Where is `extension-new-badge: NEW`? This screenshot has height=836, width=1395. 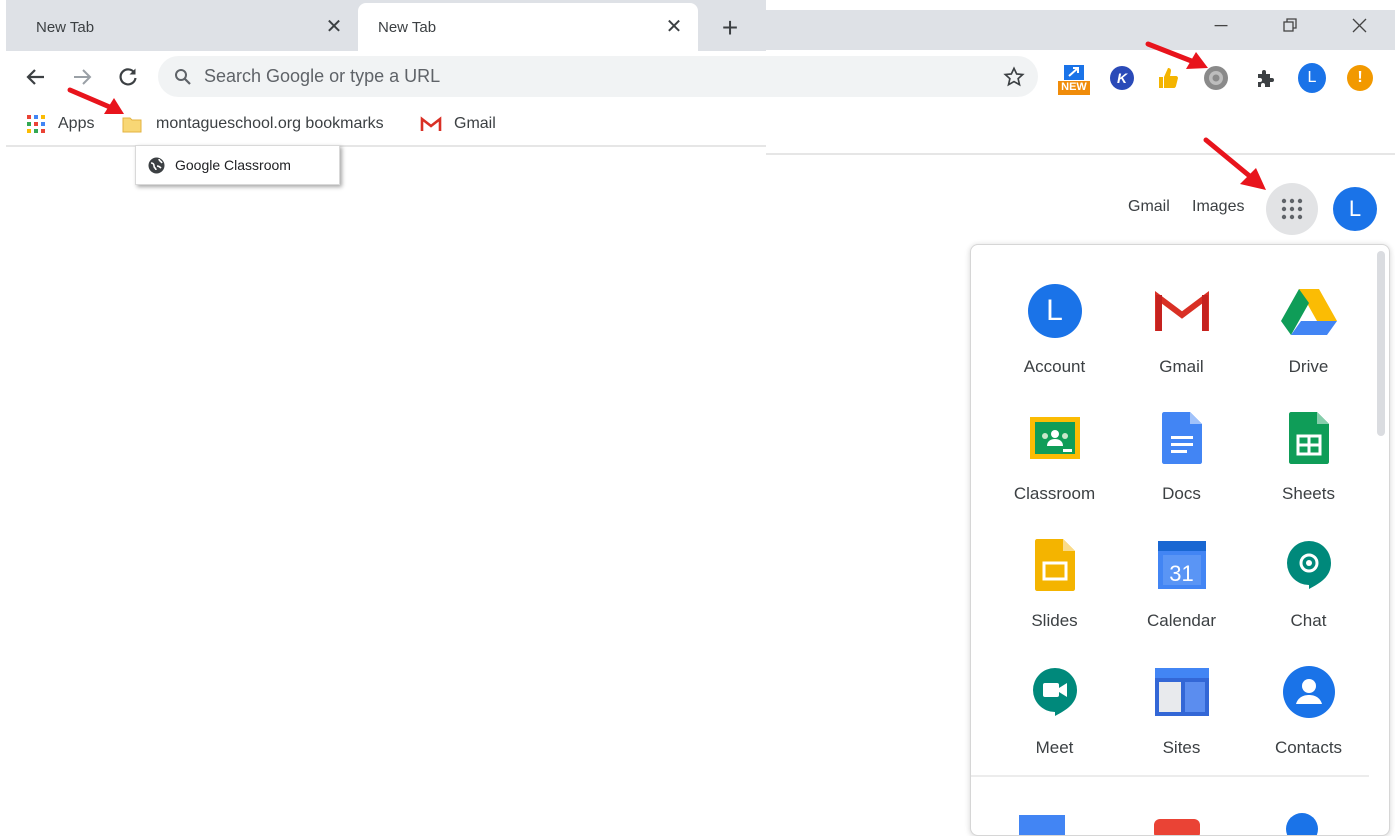
extension-new-badge: NEW is located at coordinates (1074, 80).